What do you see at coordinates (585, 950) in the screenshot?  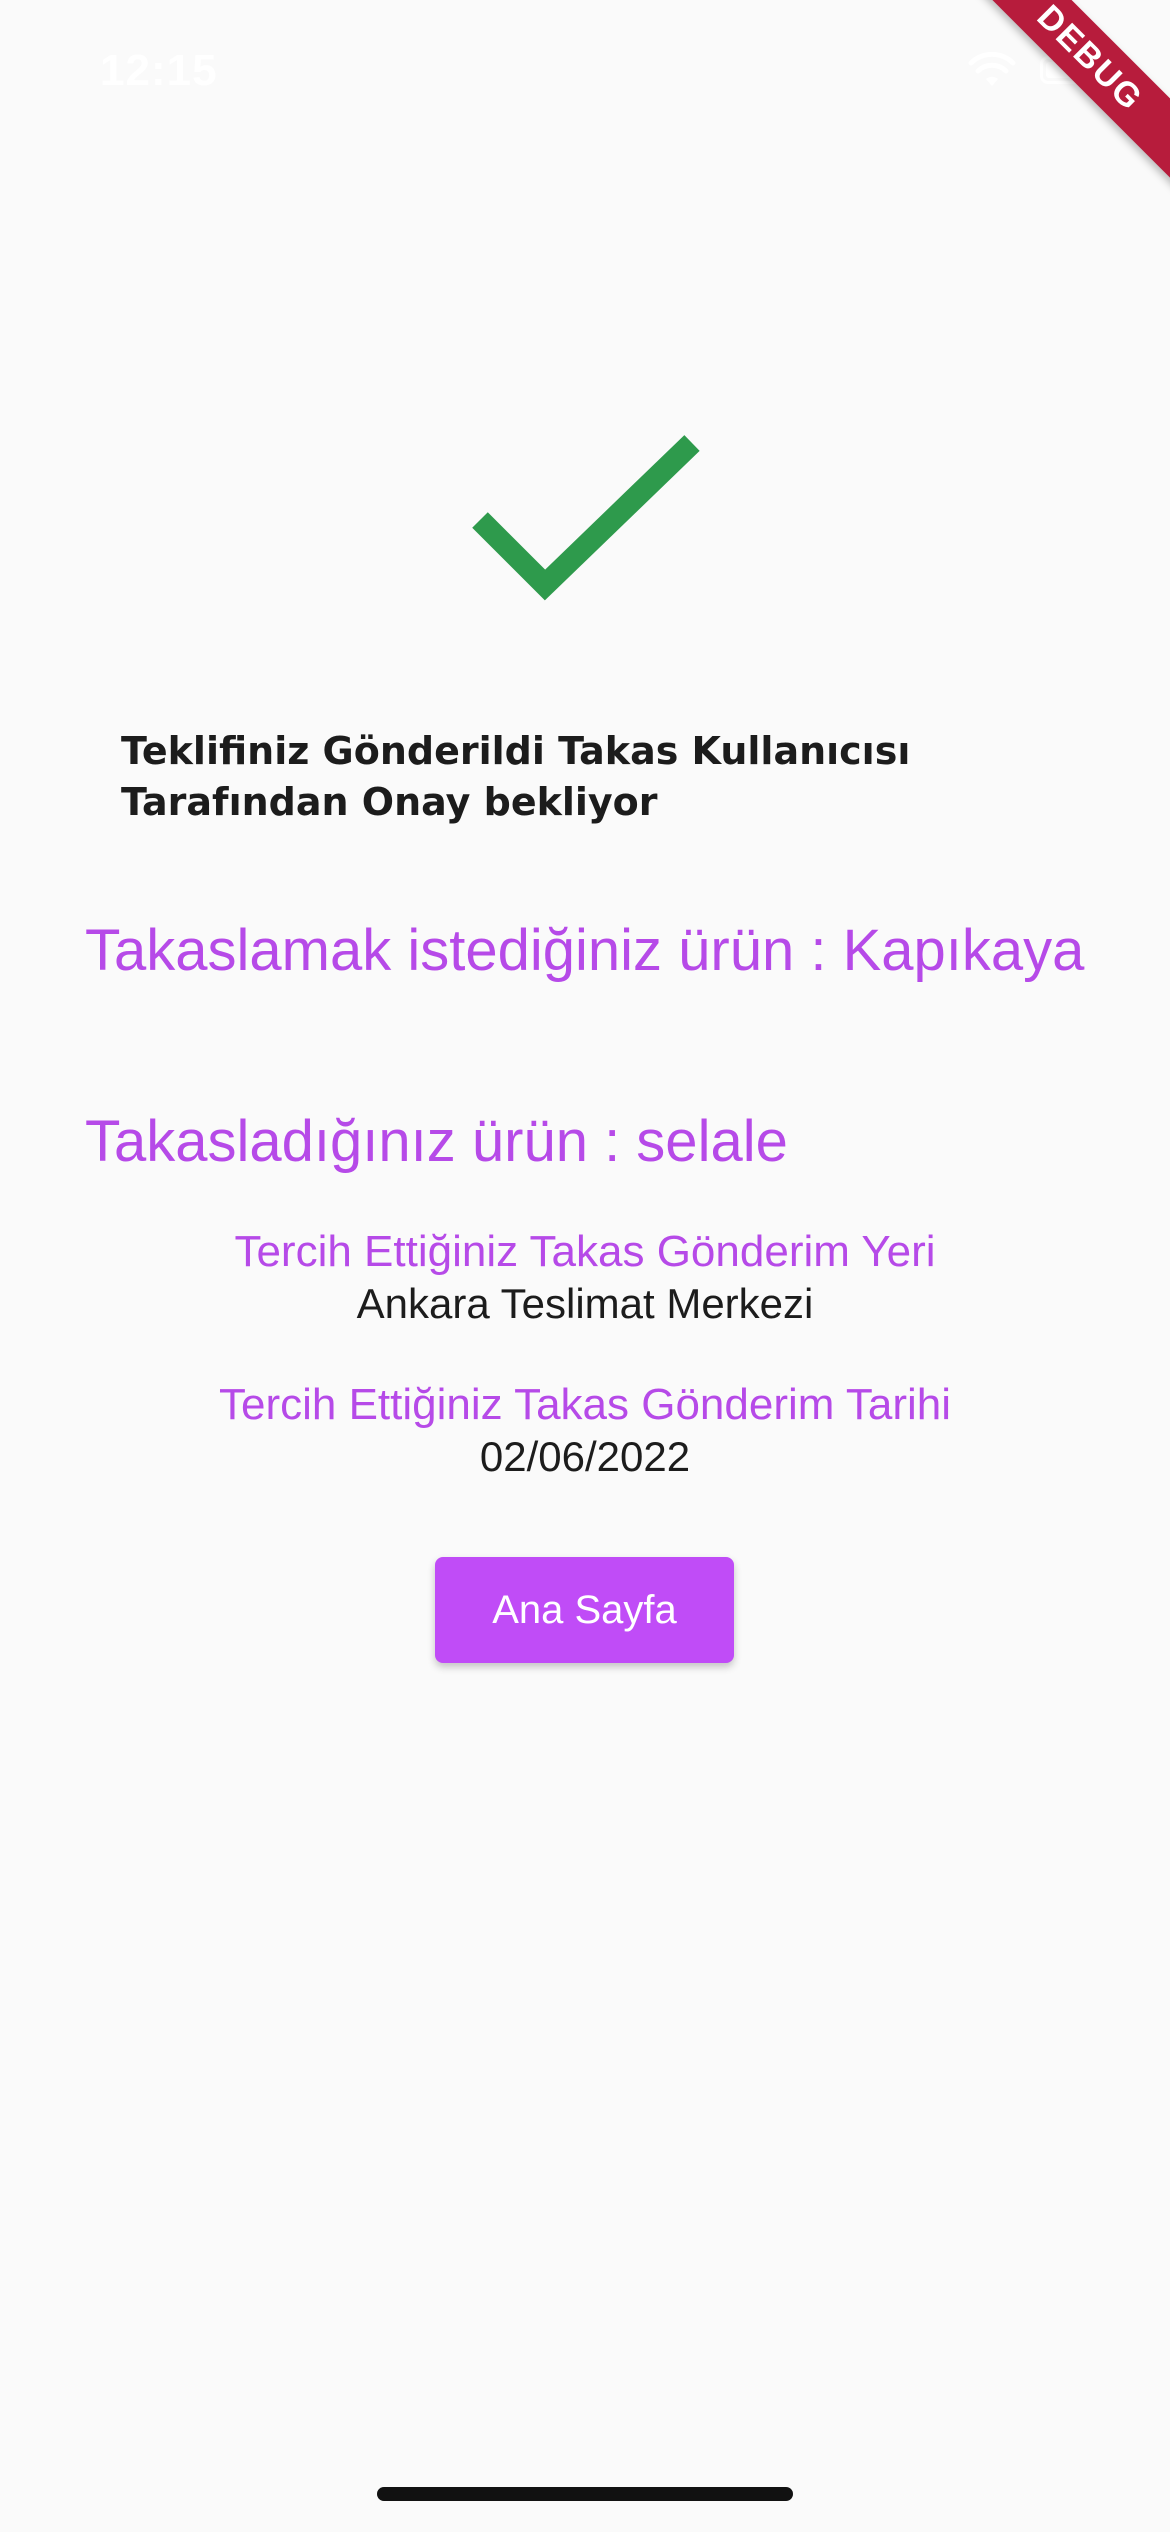 I see `wanted-product: Takaslamak istediğiniz ürün : Kapıkaya` at bounding box center [585, 950].